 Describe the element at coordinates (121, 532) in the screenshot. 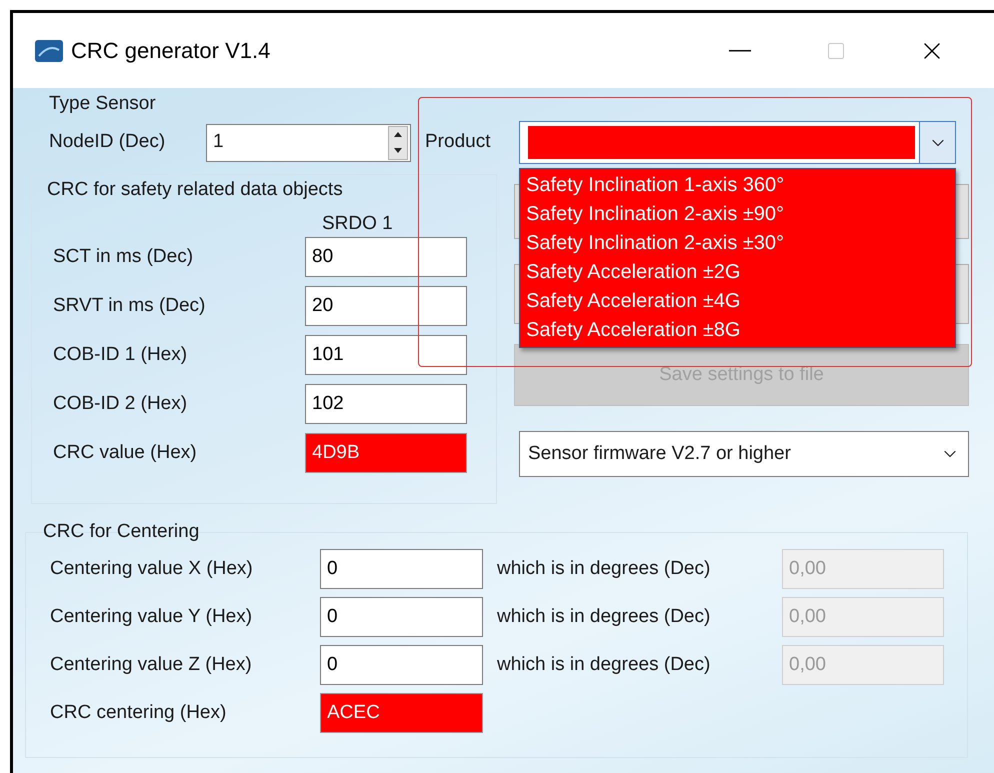

I see `group-title: CRC for Centering` at that location.